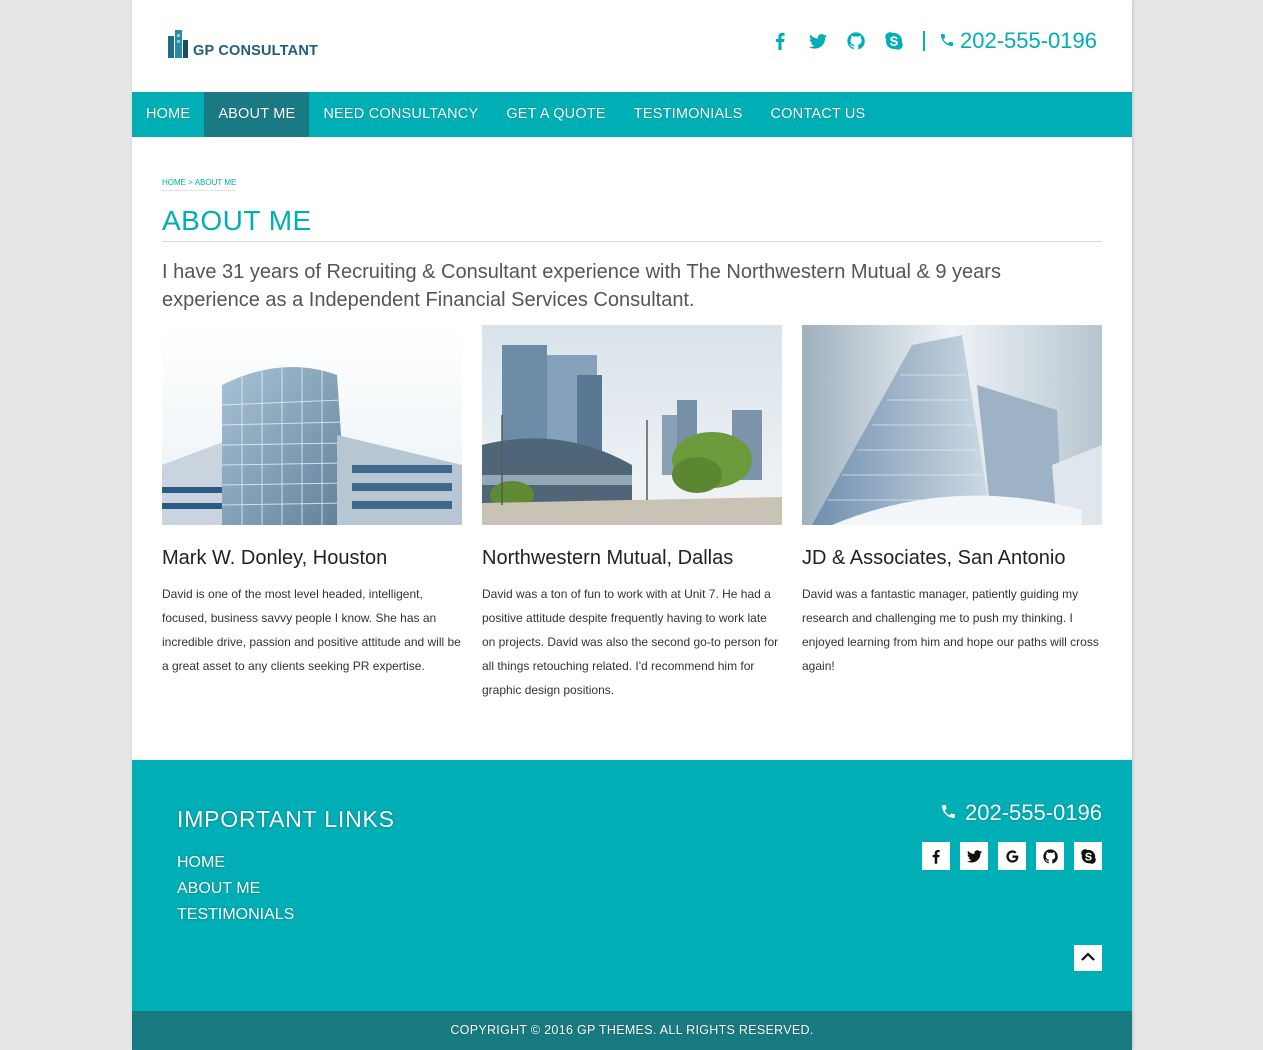  Describe the element at coordinates (818, 114) in the screenshot. I see `nav-item-contact-us: CONTACT US` at that location.